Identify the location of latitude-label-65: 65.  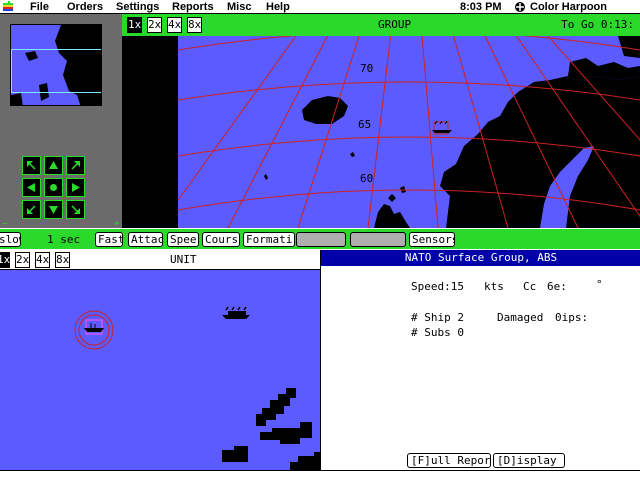
(364, 124).